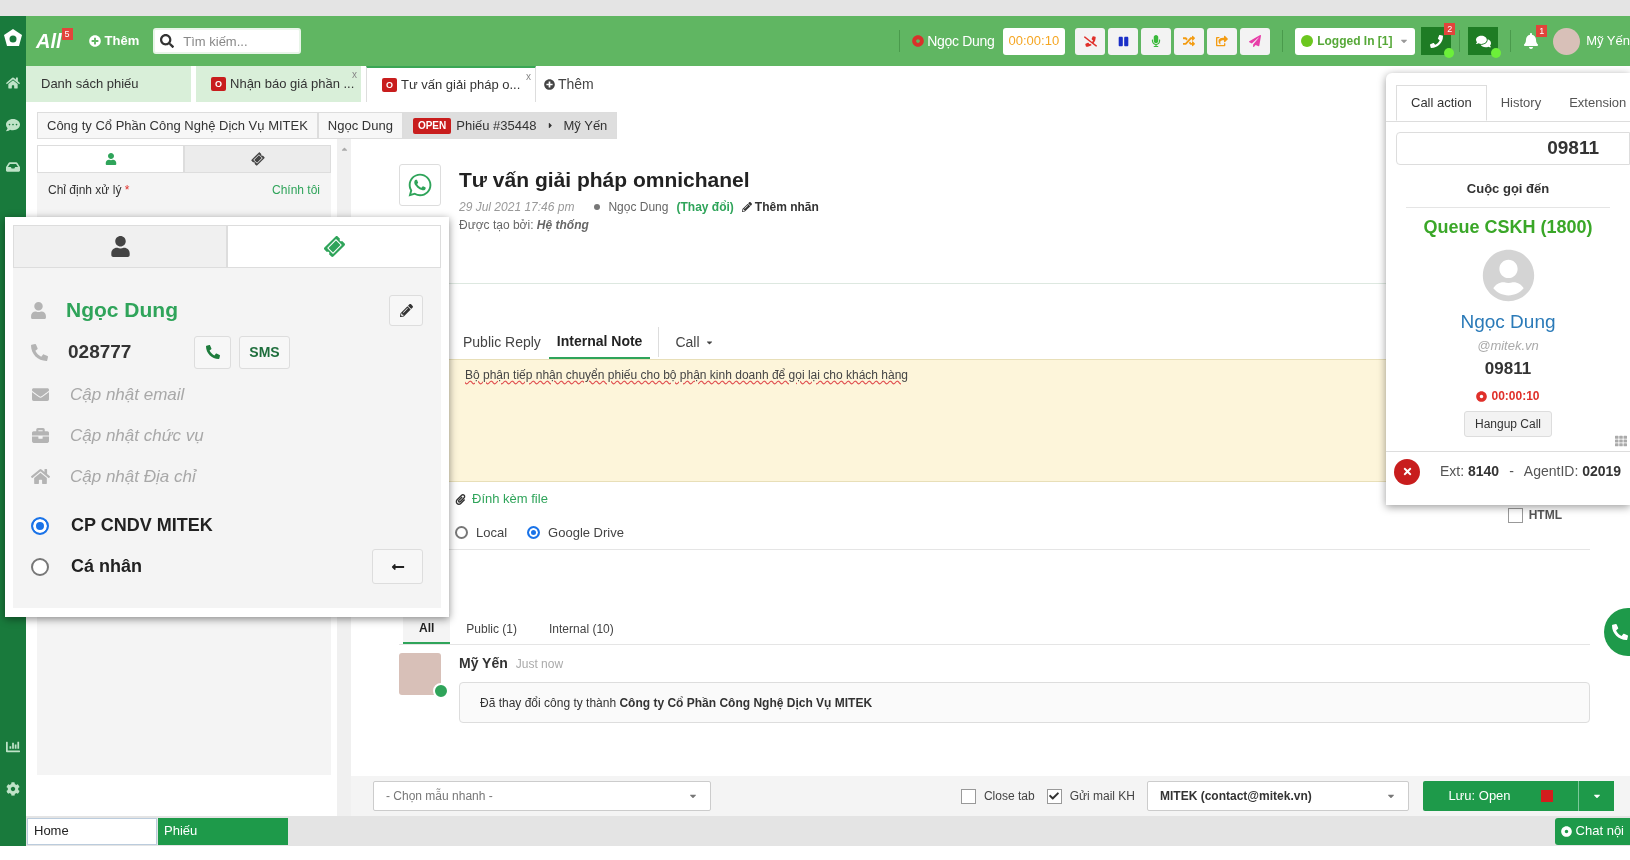  Describe the element at coordinates (780, 206) in the screenshot. I see `add-tag-button: Thêm nhãn` at that location.